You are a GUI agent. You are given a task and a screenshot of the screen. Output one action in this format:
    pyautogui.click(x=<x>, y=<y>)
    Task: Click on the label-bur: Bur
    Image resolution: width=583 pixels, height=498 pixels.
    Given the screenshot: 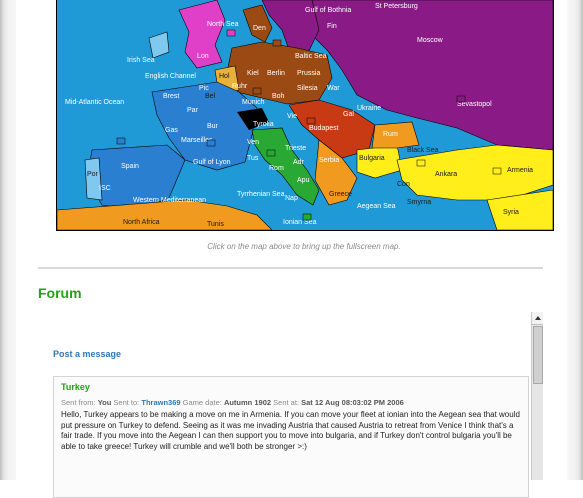 What is the action you would take?
    pyautogui.click(x=213, y=126)
    